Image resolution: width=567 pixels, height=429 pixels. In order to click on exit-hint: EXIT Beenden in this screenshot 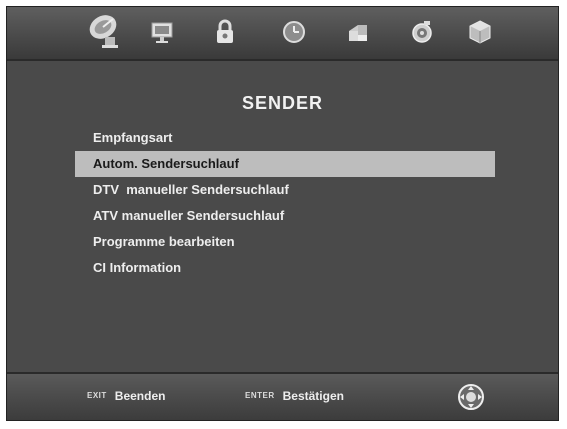, I will do `click(126, 395)`.